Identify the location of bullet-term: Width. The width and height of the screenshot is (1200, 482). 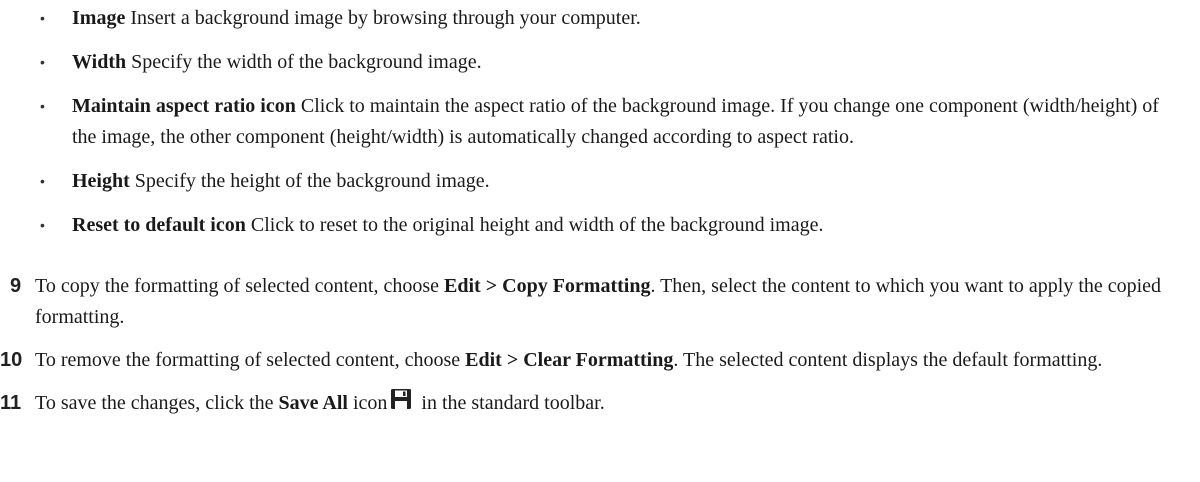
(99, 62).